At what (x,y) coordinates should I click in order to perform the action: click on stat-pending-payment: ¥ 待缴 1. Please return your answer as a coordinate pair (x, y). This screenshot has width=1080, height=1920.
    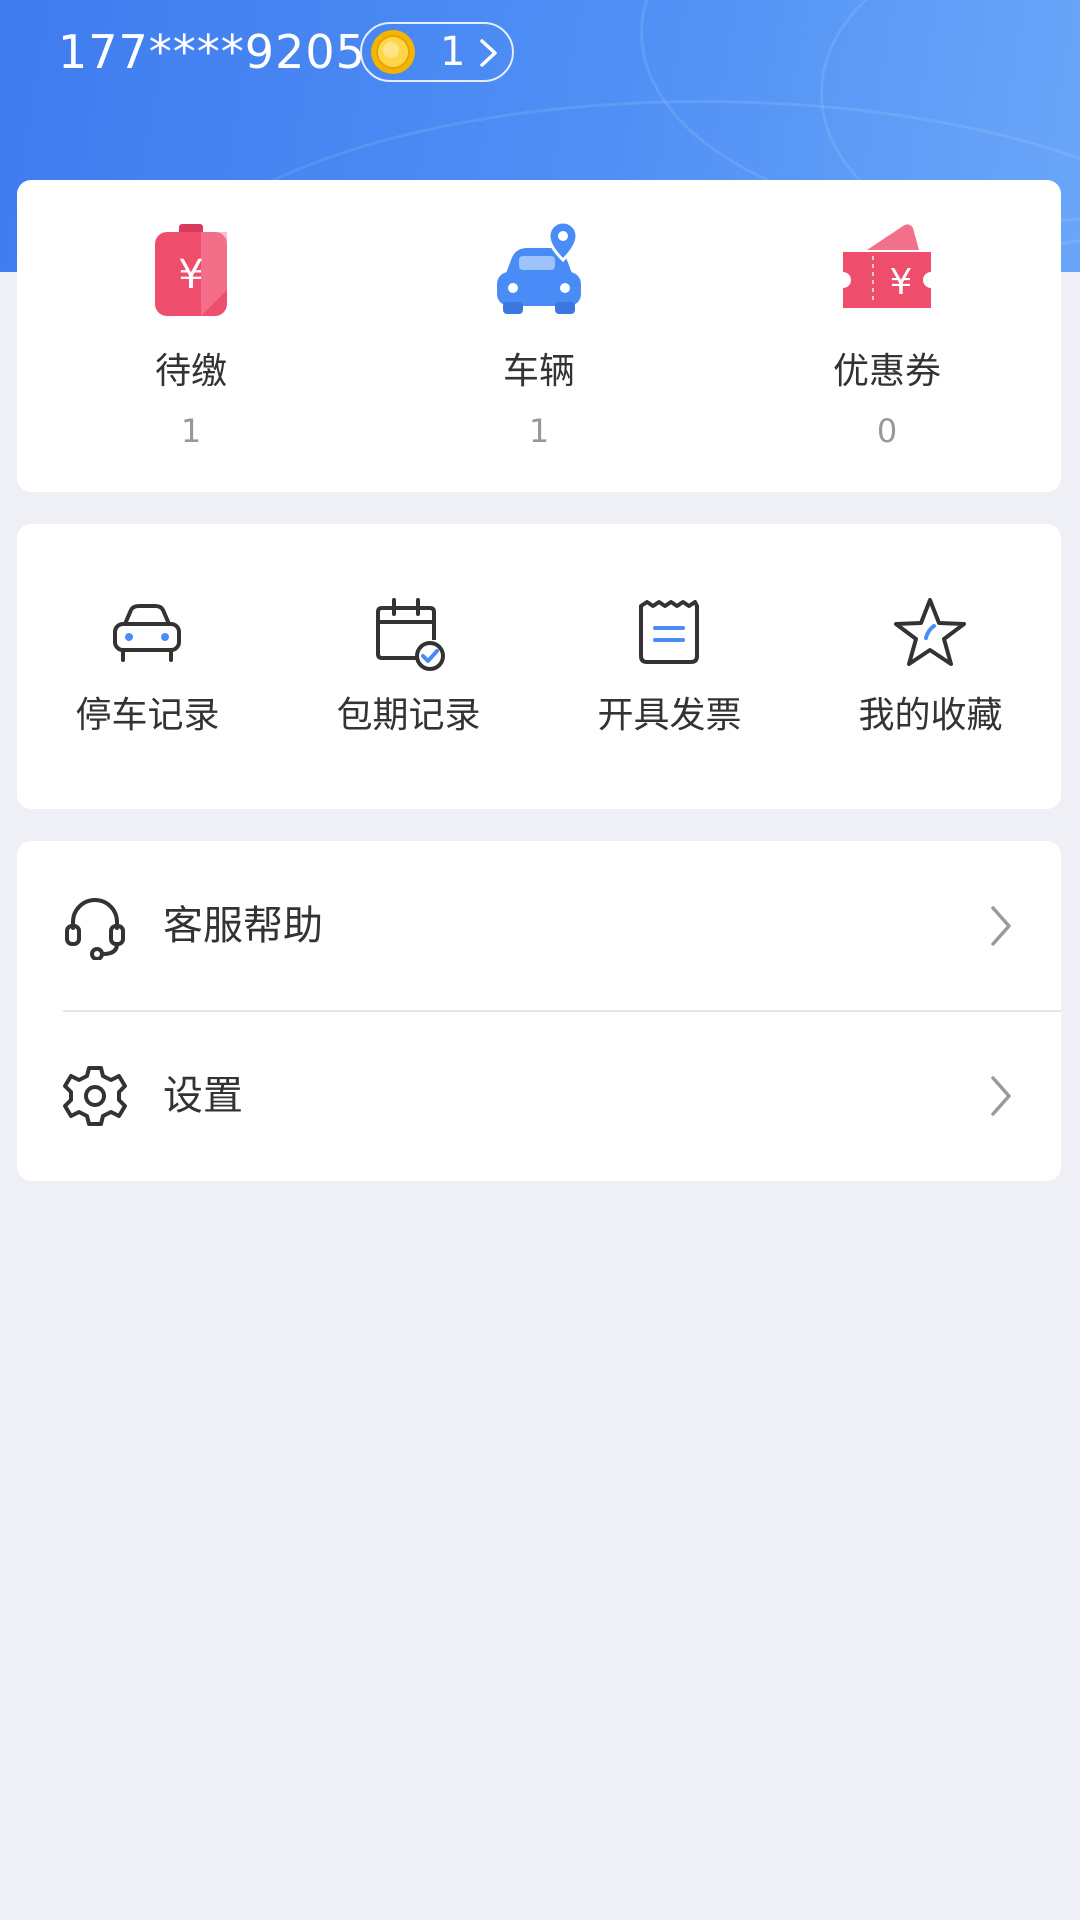
    Looking at the image, I should click on (191, 336).